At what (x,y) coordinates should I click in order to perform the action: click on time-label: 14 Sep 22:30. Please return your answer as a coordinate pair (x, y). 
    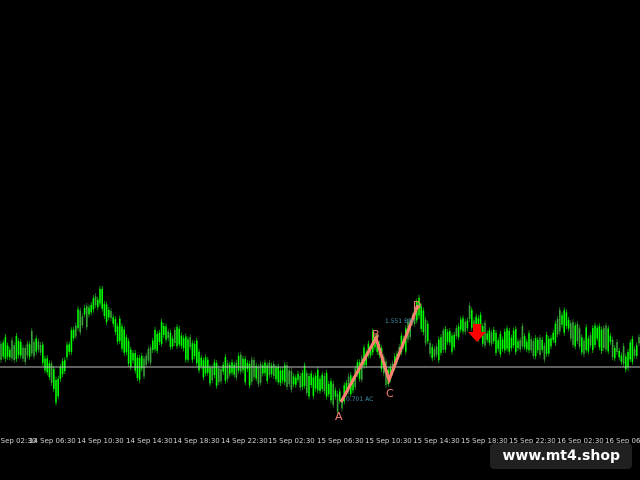
    Looking at the image, I should click on (244, 441).